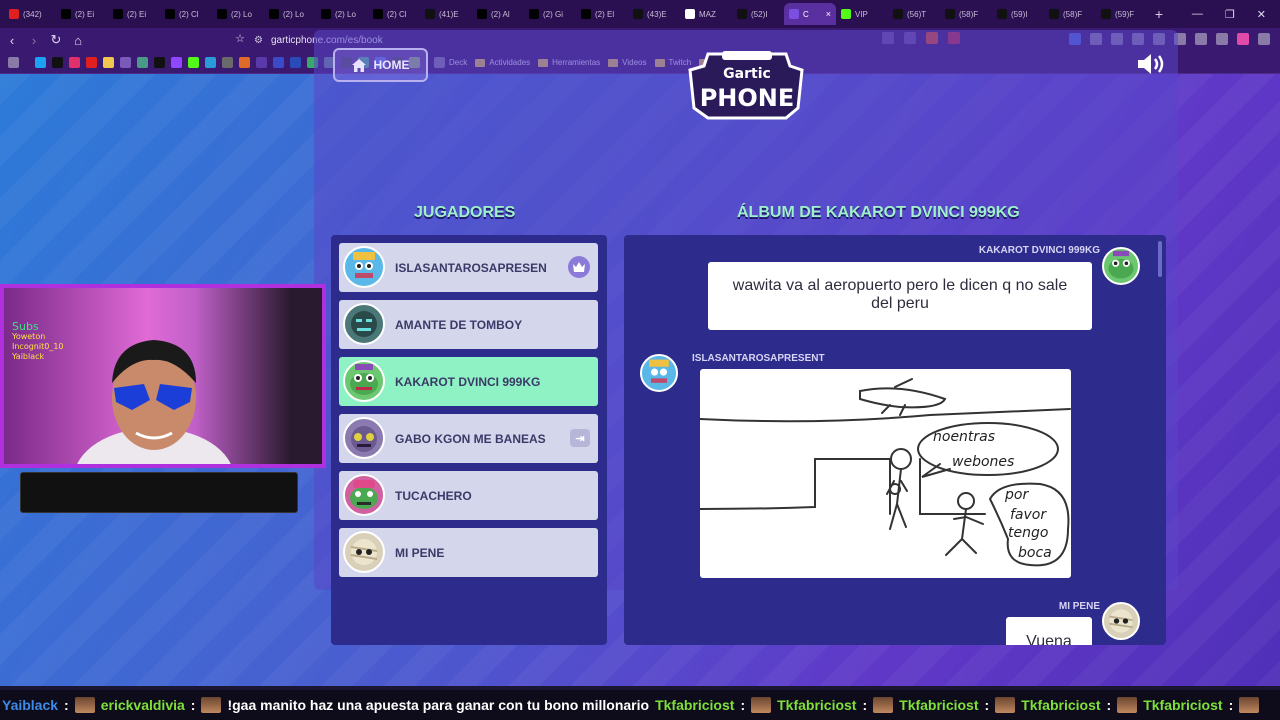  Describe the element at coordinates (193, 62) in the screenshot. I see `kick-icon` at that location.